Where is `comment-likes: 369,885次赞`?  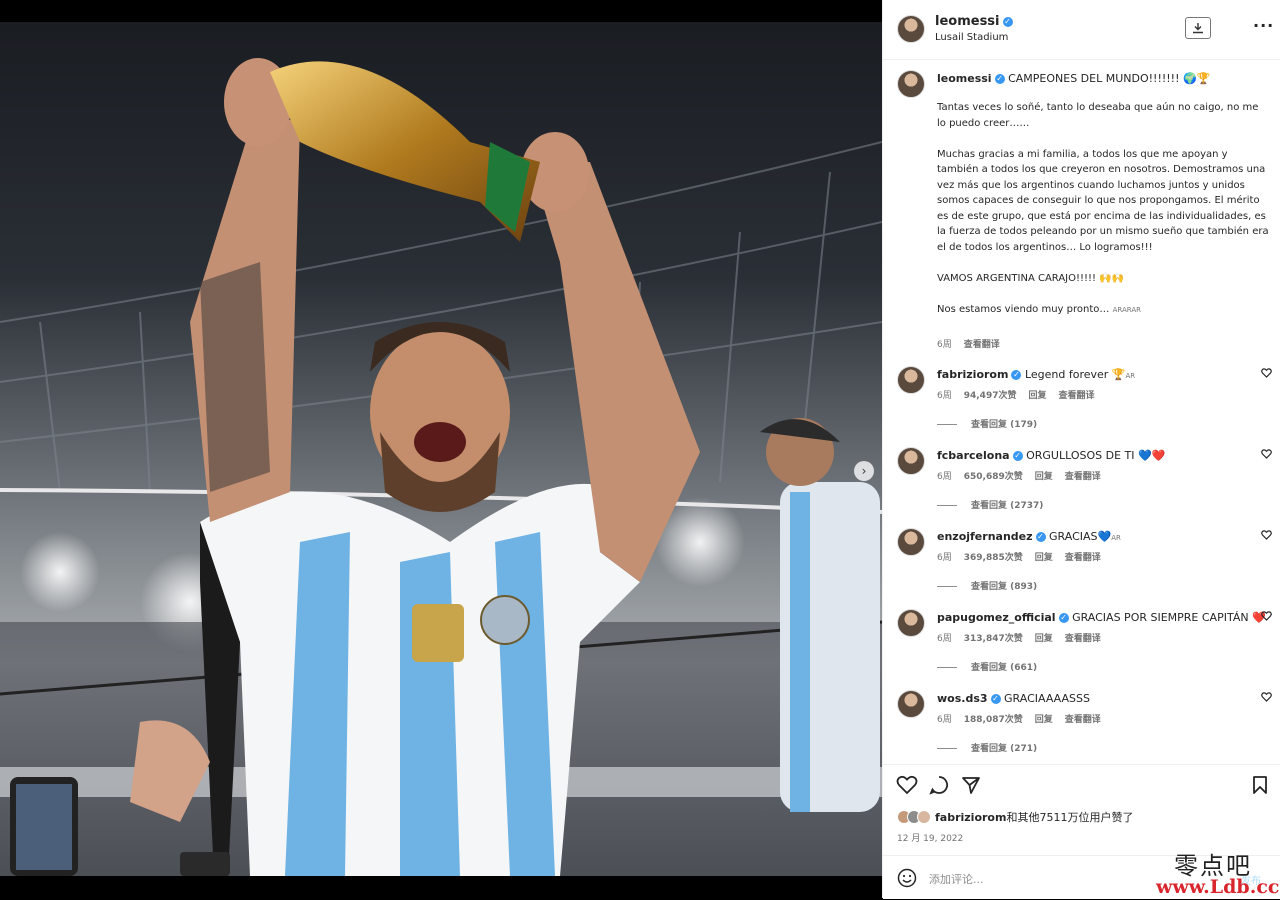
comment-likes: 369,885次赞 is located at coordinates (993, 556).